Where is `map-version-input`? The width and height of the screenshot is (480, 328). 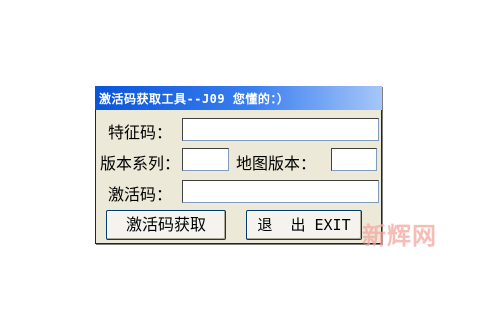
map-version-input is located at coordinates (354, 159).